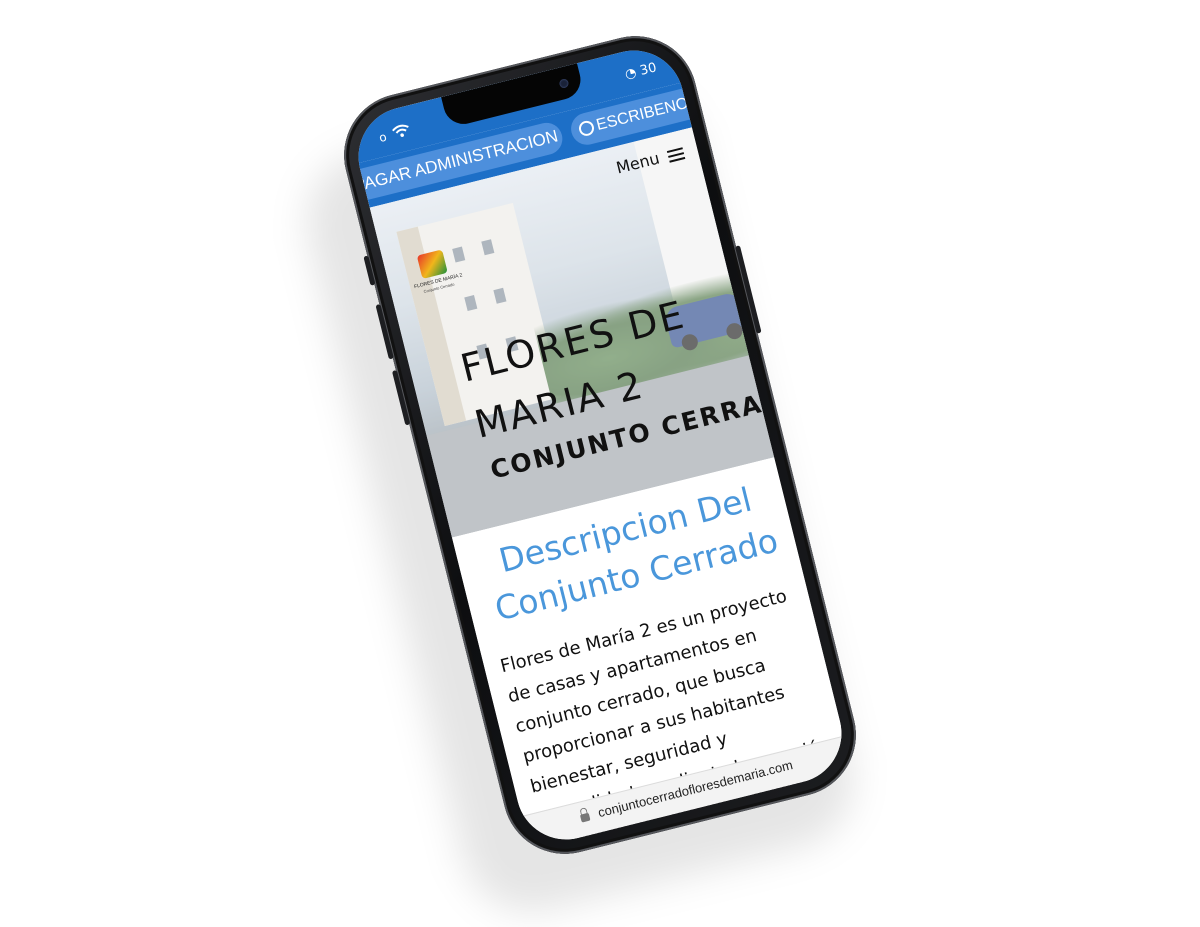  Describe the element at coordinates (648, 69) in the screenshot. I see `battery-text: 30` at that location.